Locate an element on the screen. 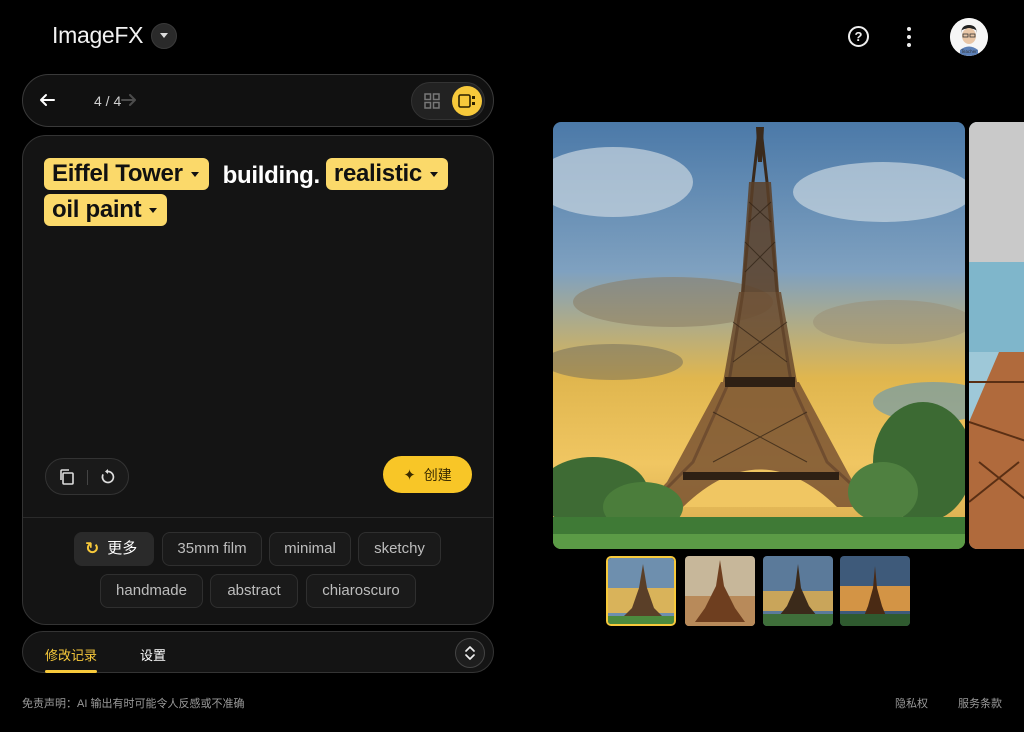 The width and height of the screenshot is (1024, 732). tab-history: 修改记录 is located at coordinates (71, 654).